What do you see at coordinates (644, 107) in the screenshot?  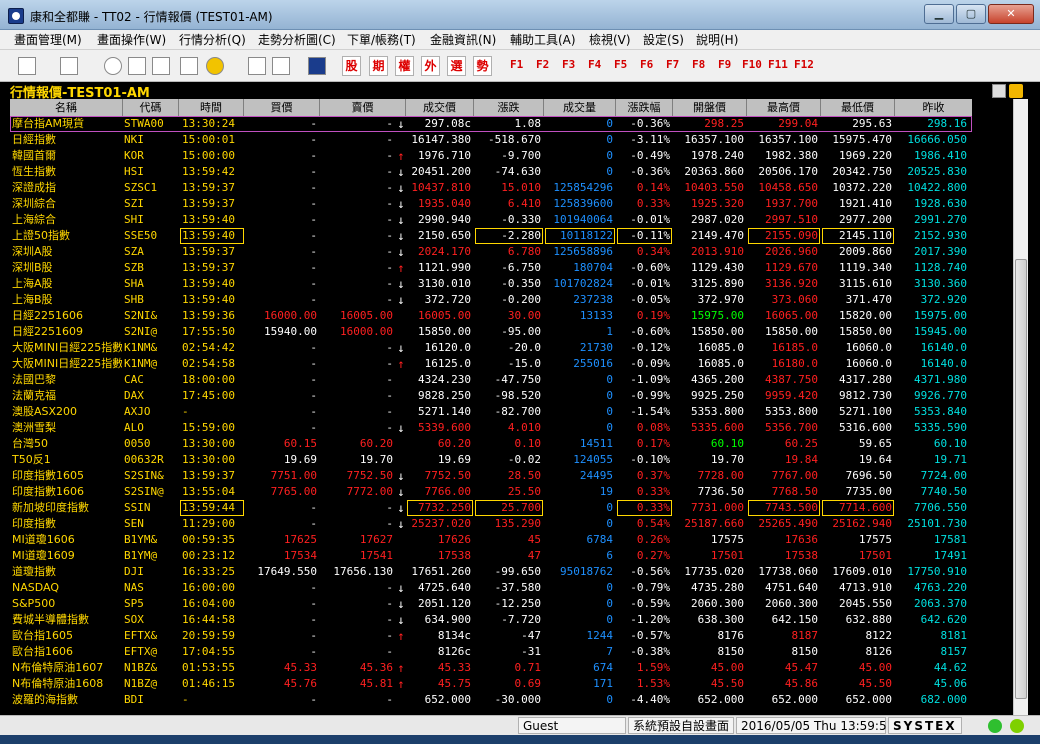 I see `col-pct: 漲跌幅` at bounding box center [644, 107].